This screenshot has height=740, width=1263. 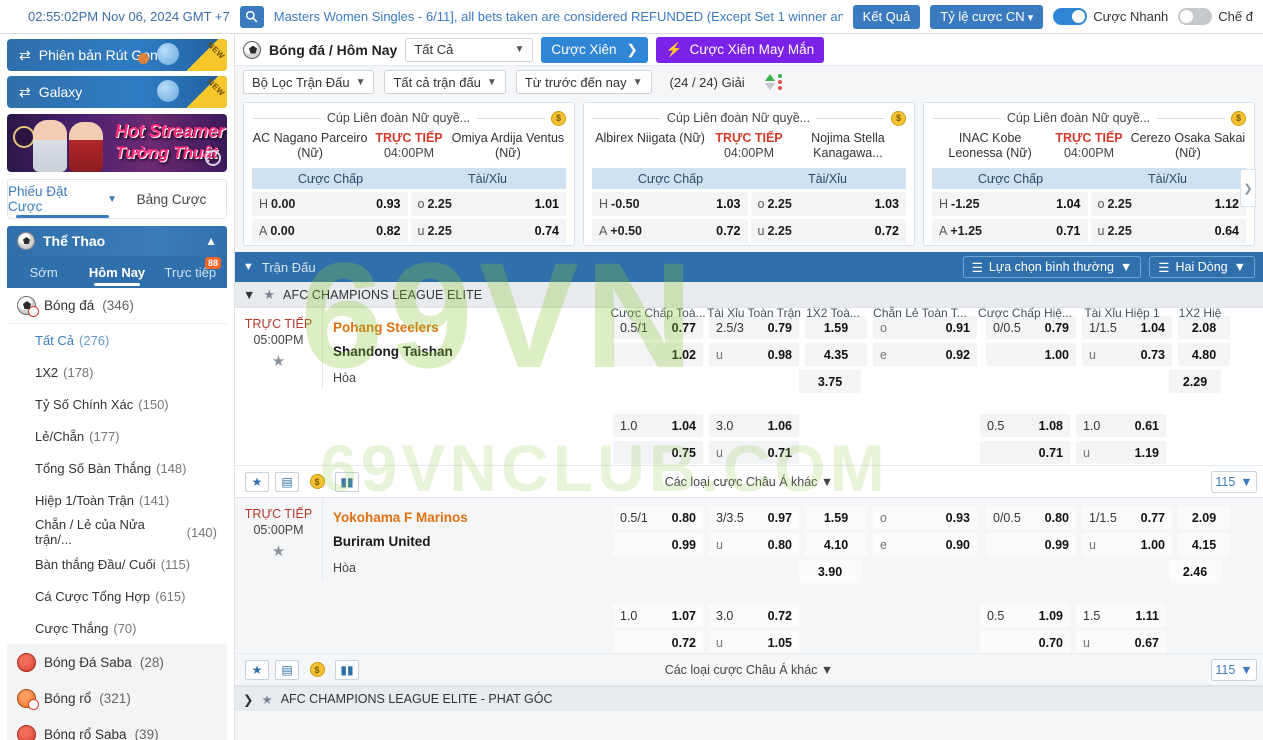 I want to click on odd-ft-ou2: 3.0 0.72, so click(x=754, y=615).